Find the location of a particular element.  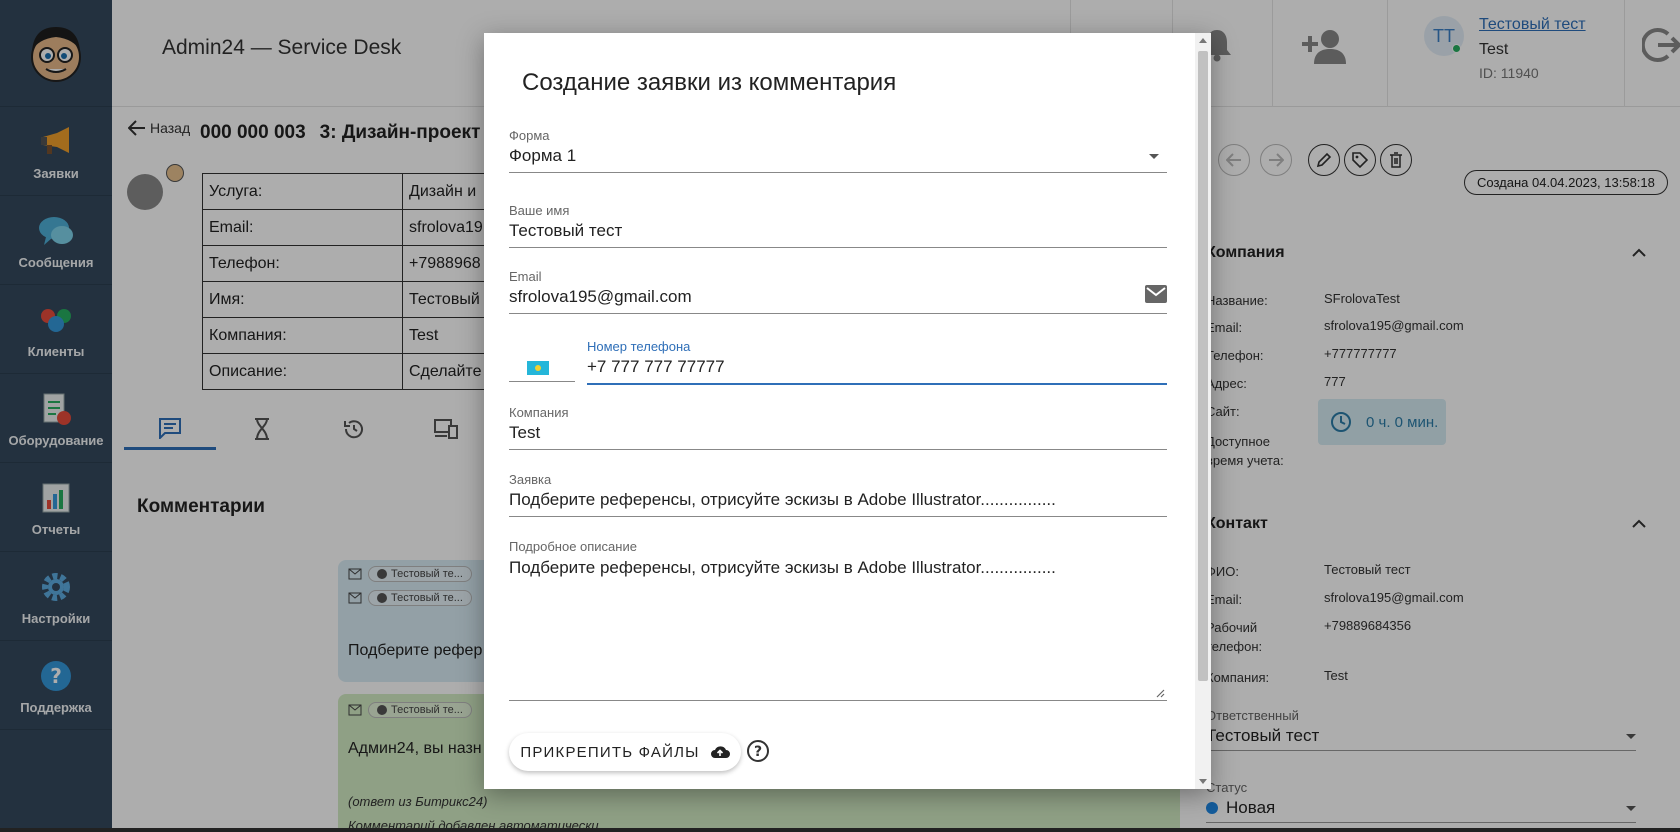

email-label: Email is located at coordinates (525, 276).